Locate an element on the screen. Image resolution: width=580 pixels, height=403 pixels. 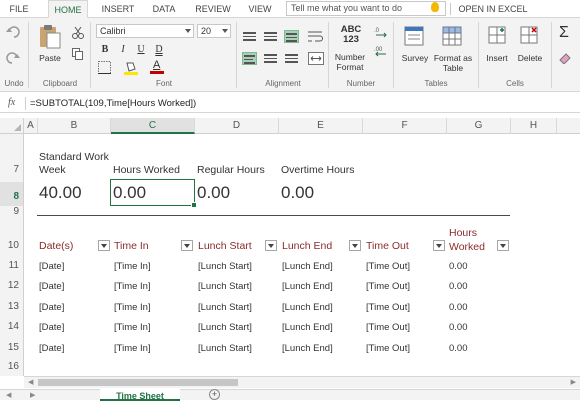
open-in-excel-button: OPEN IN EXCEL is located at coordinates (493, 9).